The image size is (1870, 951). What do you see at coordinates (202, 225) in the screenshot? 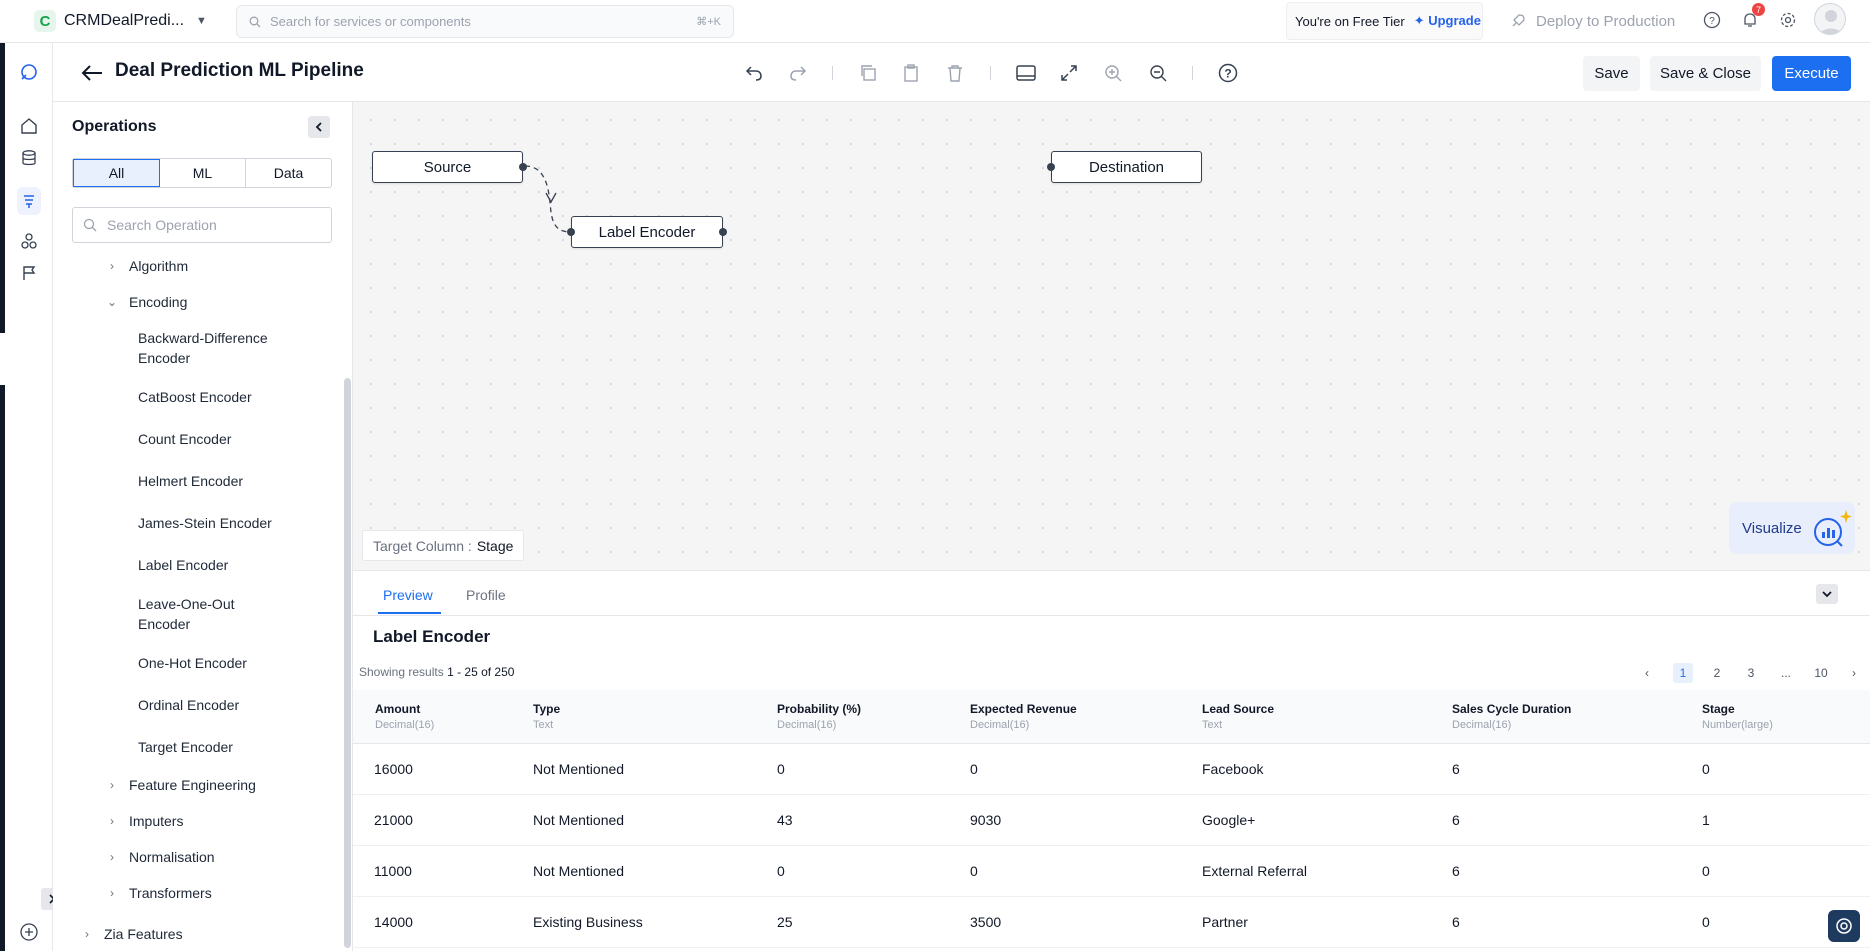
I see `operation-search-input: Search Operation` at bounding box center [202, 225].